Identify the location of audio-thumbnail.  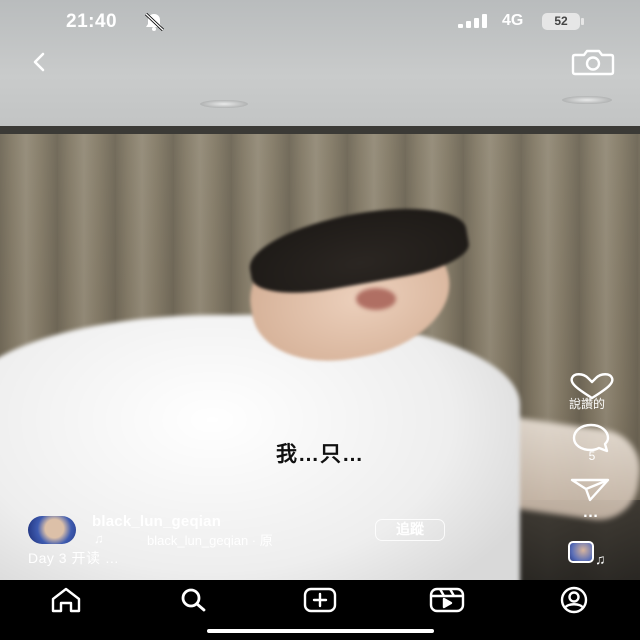
(581, 552).